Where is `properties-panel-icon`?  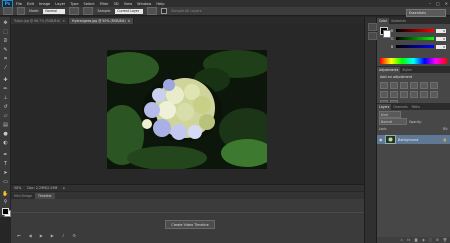
properties-panel-icon is located at coordinates (372, 36).